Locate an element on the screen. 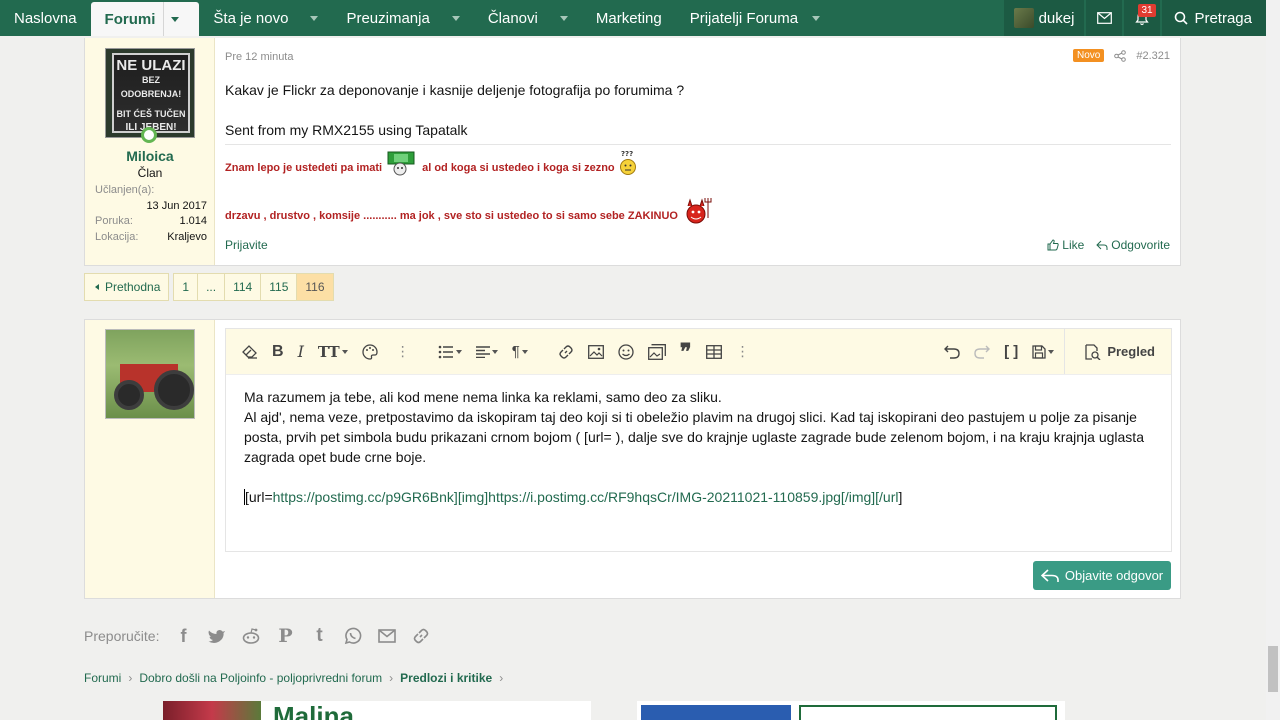 The height and width of the screenshot is (720, 1280). drafts-icon is located at coordinates (1043, 351).